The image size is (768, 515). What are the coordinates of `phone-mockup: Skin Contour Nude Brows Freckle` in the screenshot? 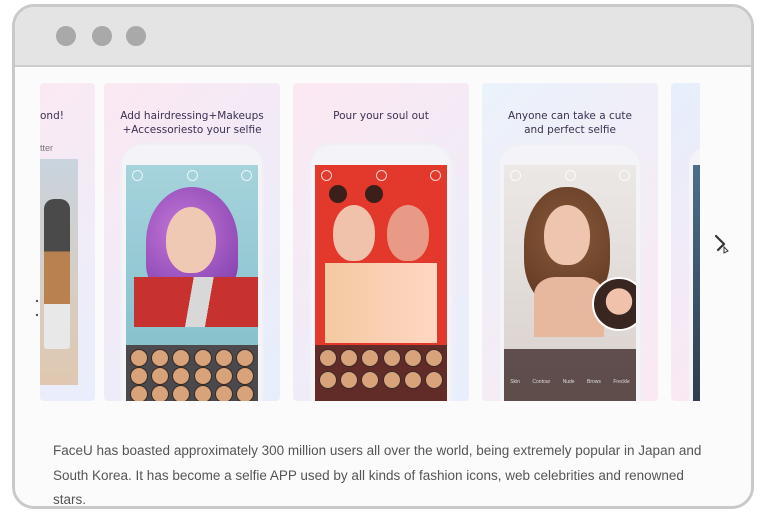 It's located at (570, 273).